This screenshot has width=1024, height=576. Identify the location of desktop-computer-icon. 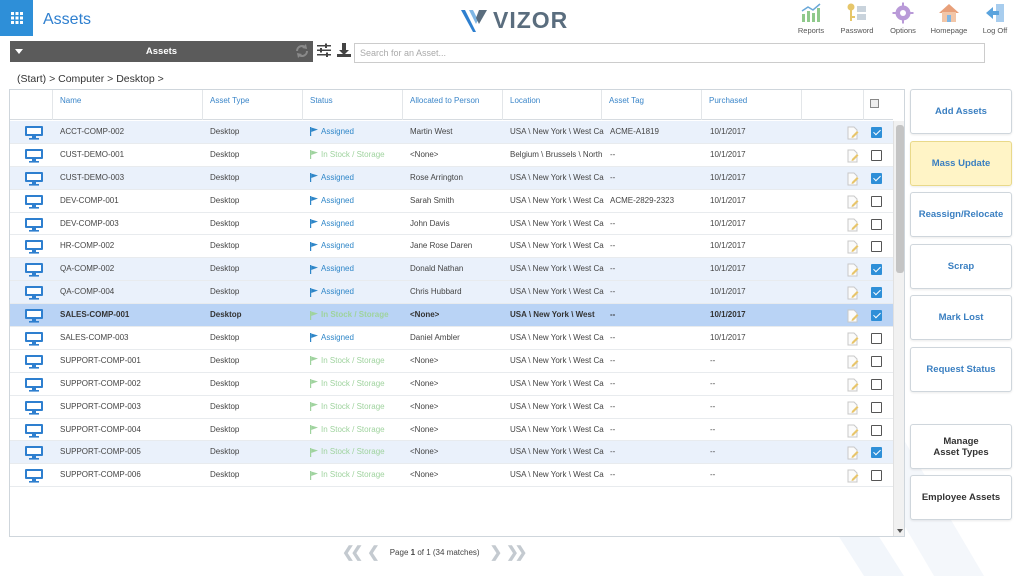
(34, 339).